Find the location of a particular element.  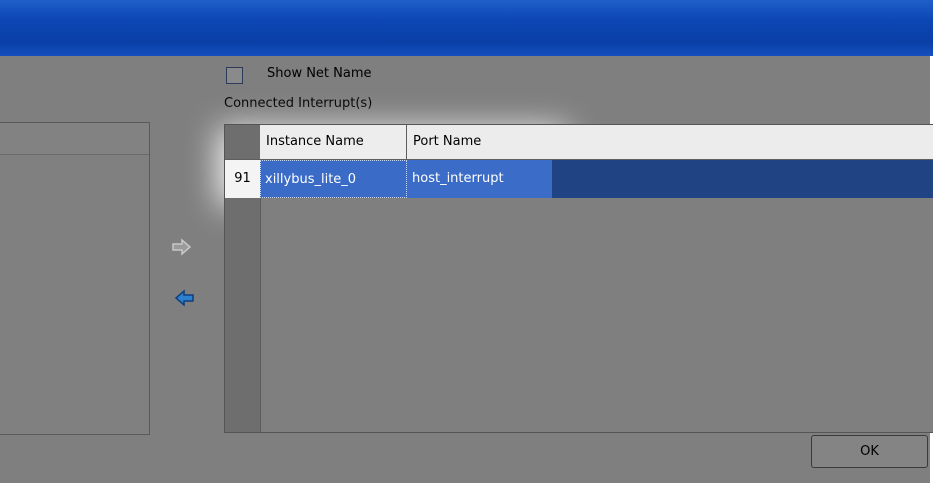

arrow-right-icon is located at coordinates (182, 247).